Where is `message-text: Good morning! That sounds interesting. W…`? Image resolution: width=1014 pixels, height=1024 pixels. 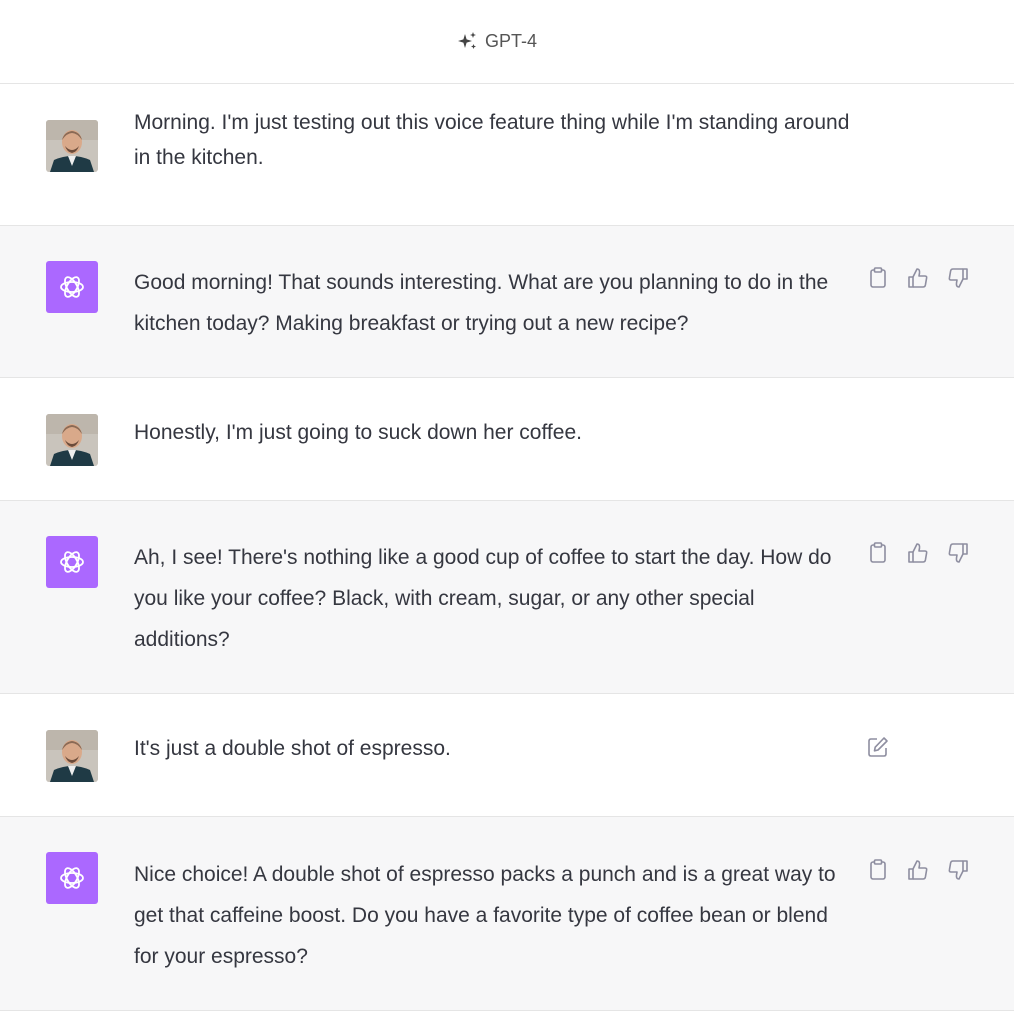 message-text: Good morning! That sounds interesting. W… is located at coordinates (481, 303).